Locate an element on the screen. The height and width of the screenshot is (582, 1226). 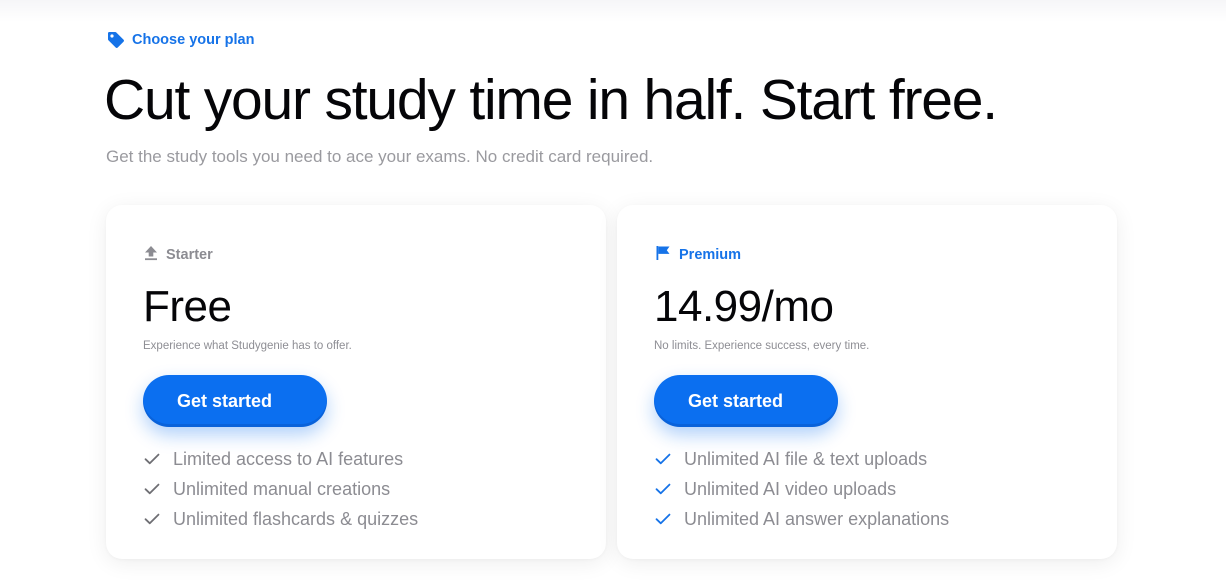
tag-icon is located at coordinates (116, 40).